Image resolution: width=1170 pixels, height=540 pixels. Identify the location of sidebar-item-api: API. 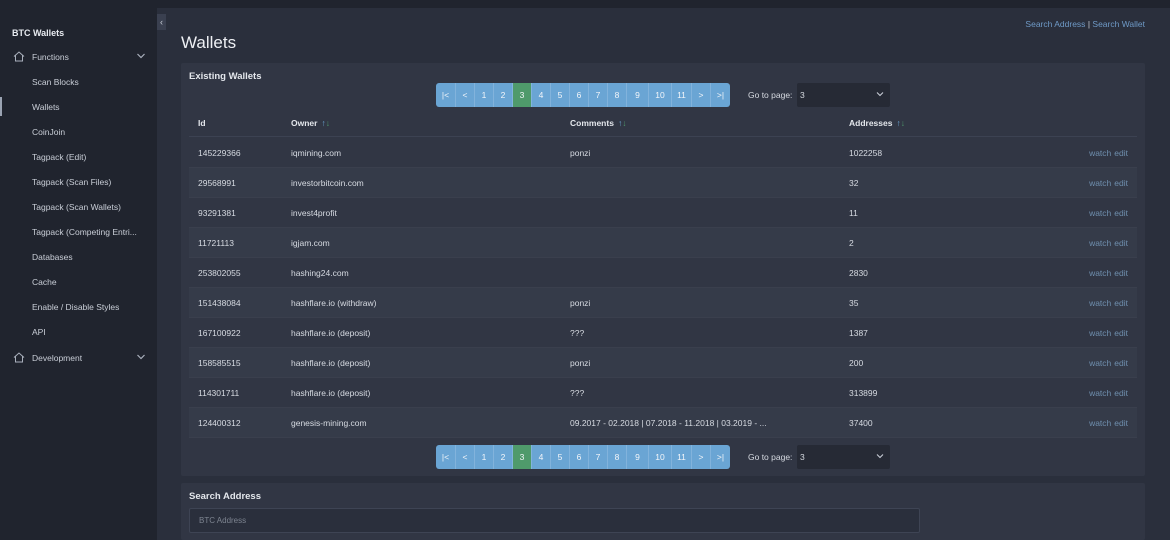
(78, 331).